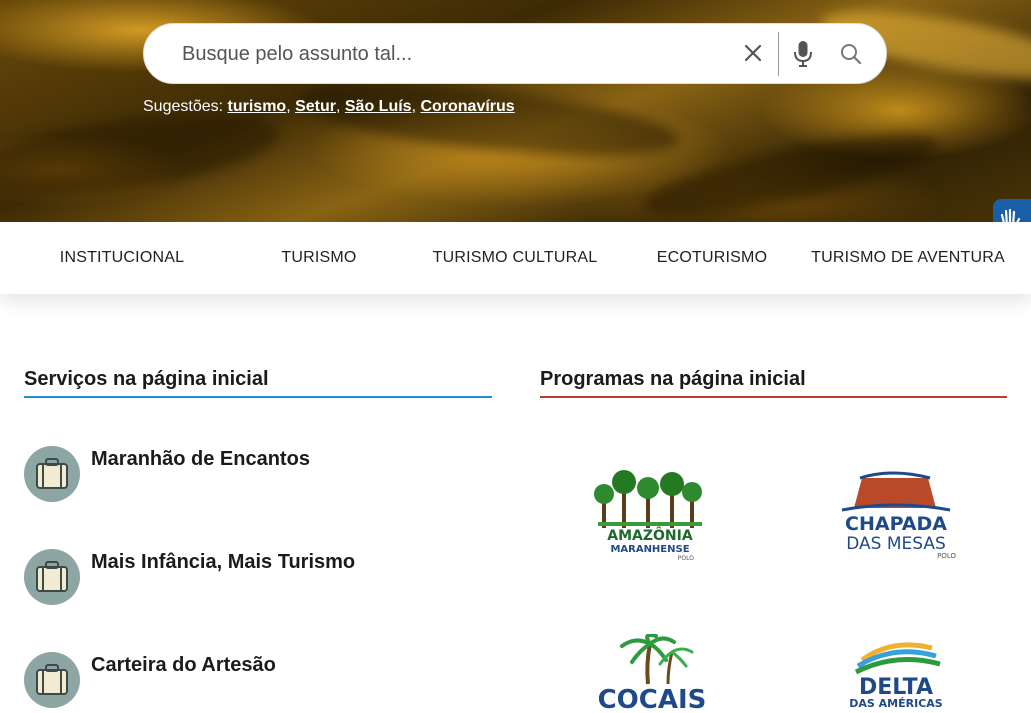  Describe the element at coordinates (673, 379) in the screenshot. I see `programs-title: Programas na página inicial` at that location.